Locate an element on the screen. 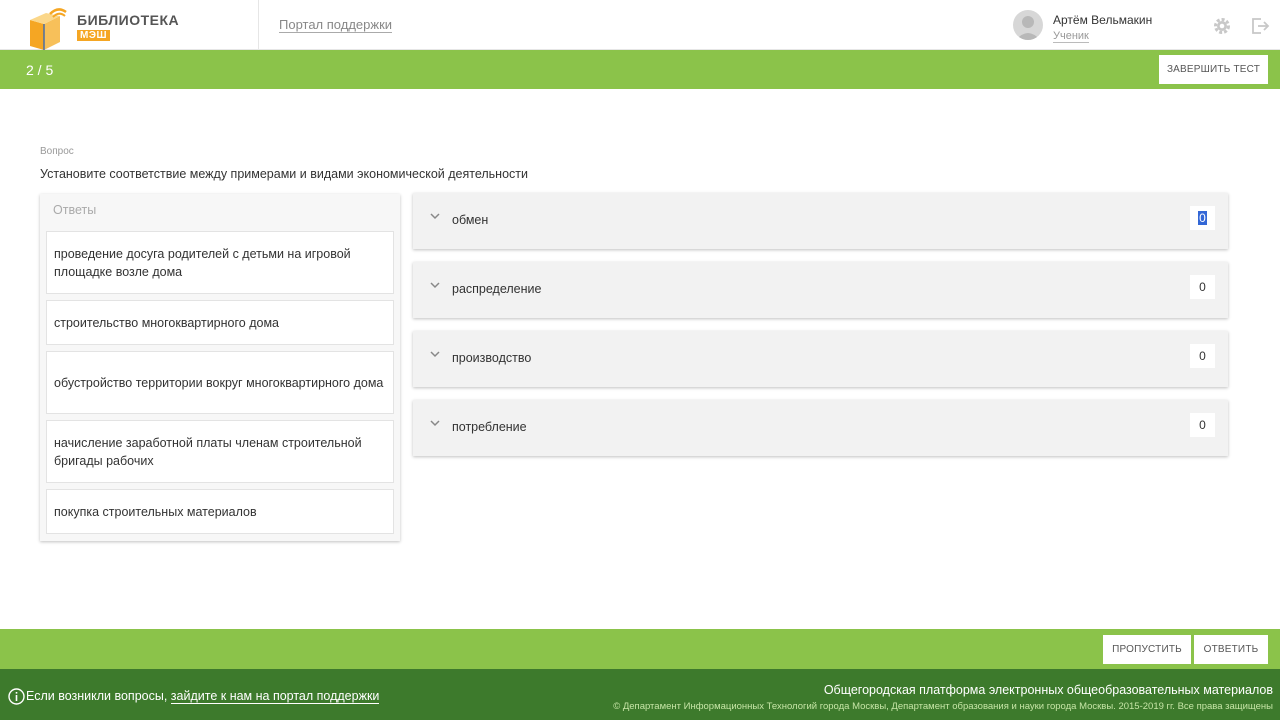 The height and width of the screenshot is (720, 1280). answers-header: Ответы is located at coordinates (75, 210).